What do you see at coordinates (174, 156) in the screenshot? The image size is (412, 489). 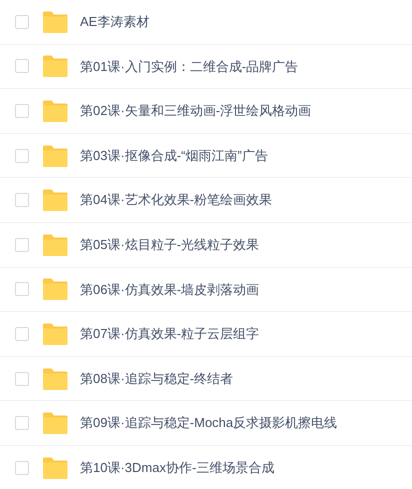 I see `folder-name: 第03课·抠像合成-“烟雨江南”广告` at bounding box center [174, 156].